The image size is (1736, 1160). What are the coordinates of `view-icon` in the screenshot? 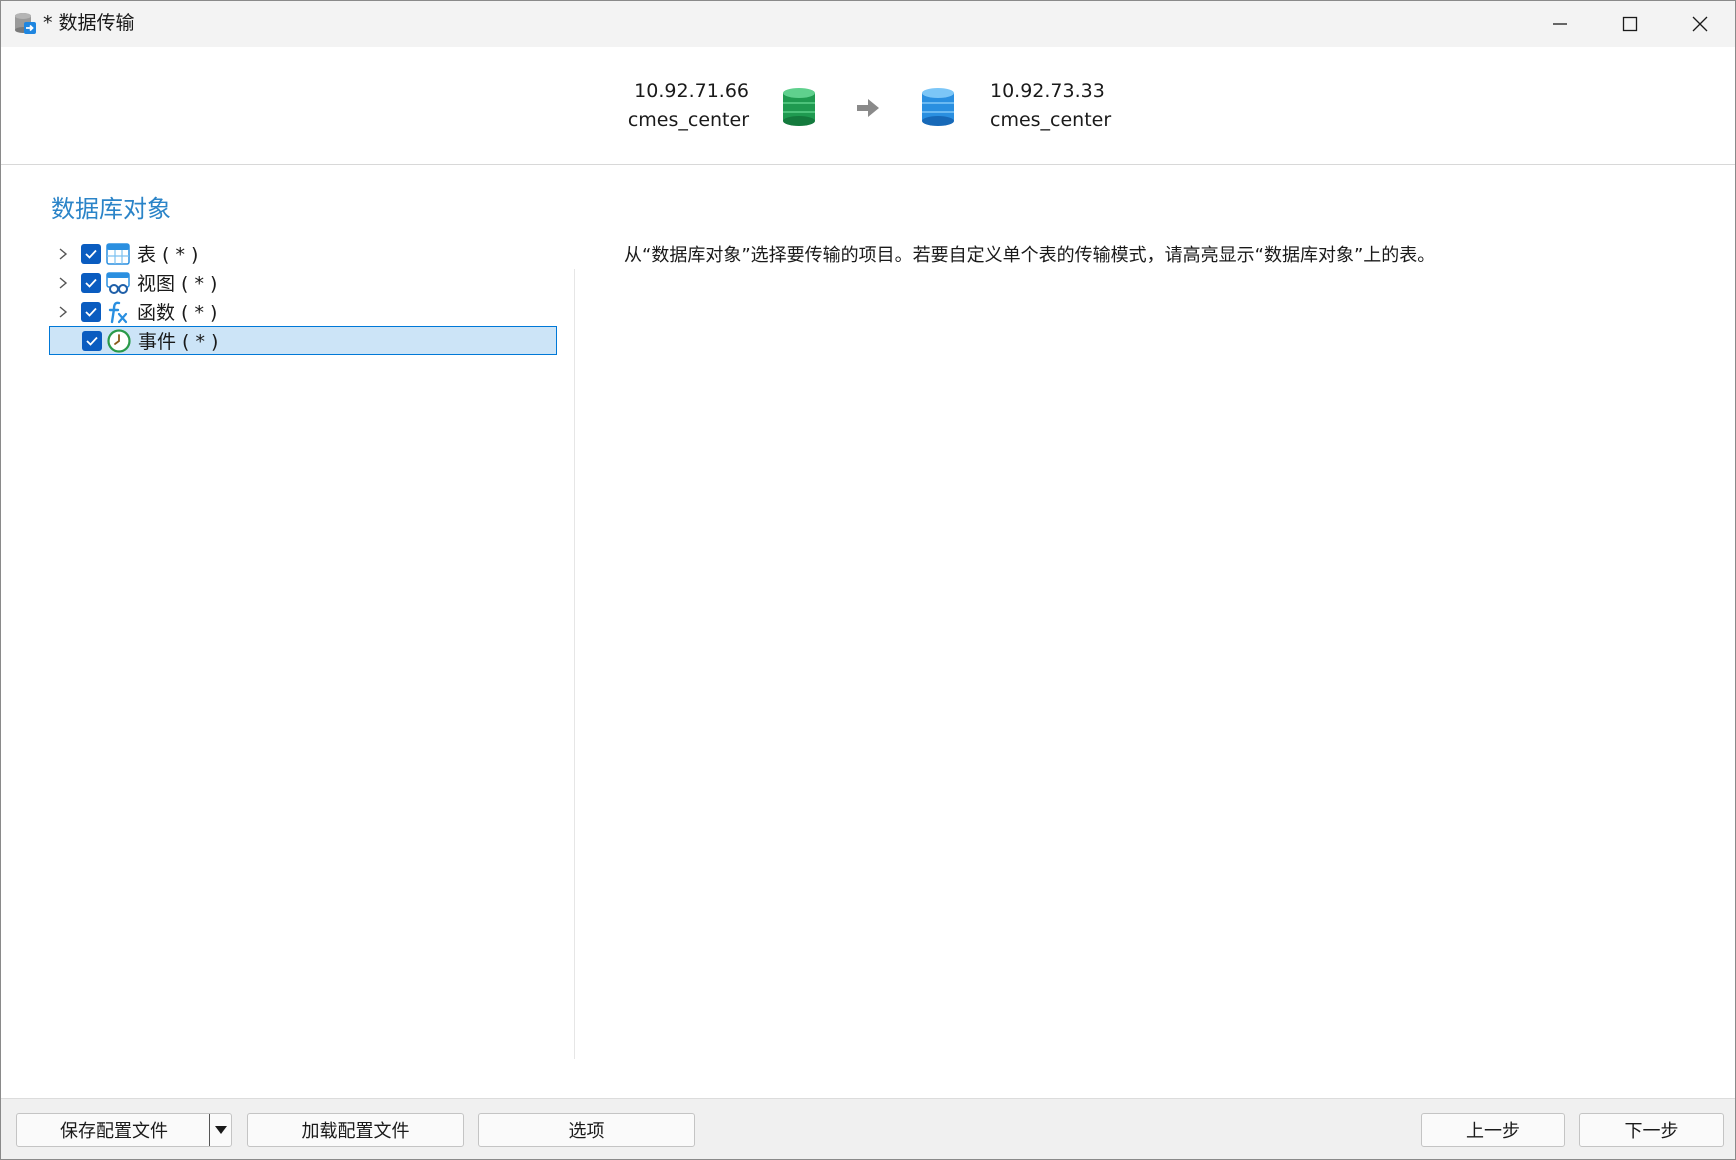 It's located at (118, 283).